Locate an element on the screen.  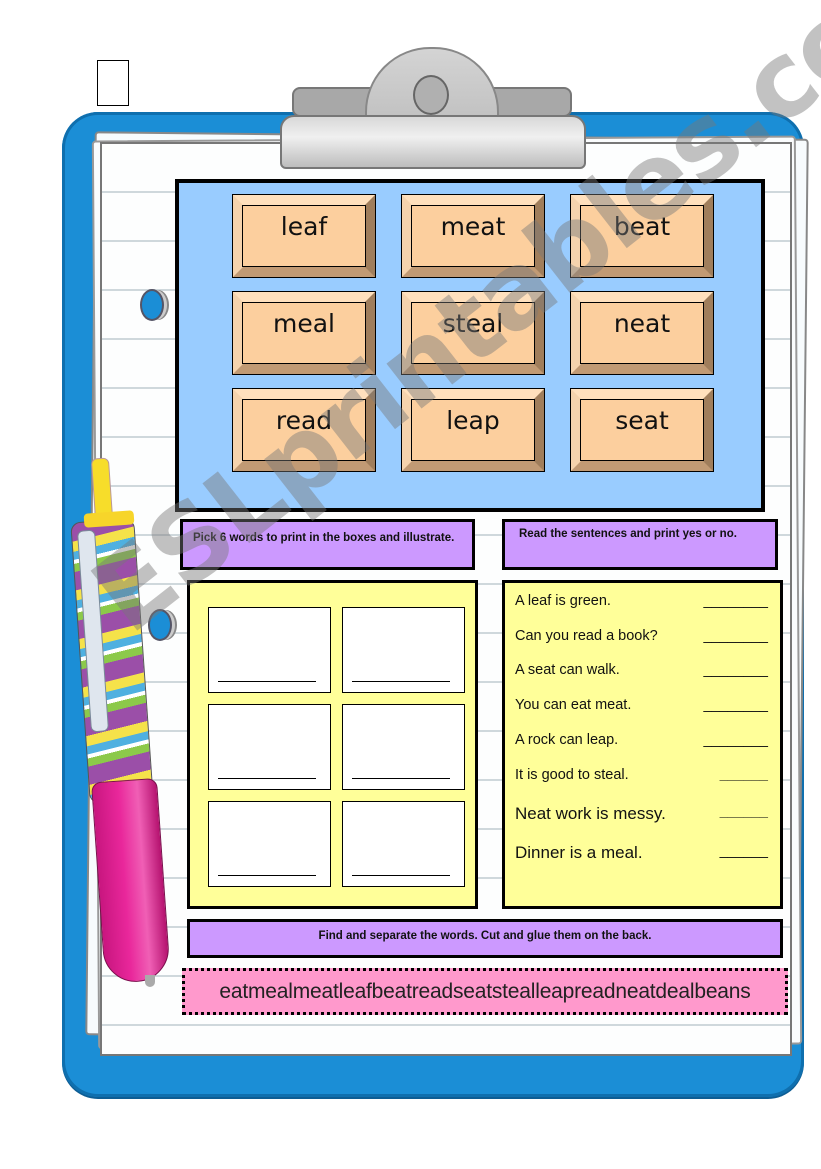
sentence-text: A leaf is green. is located at coordinates (563, 601).